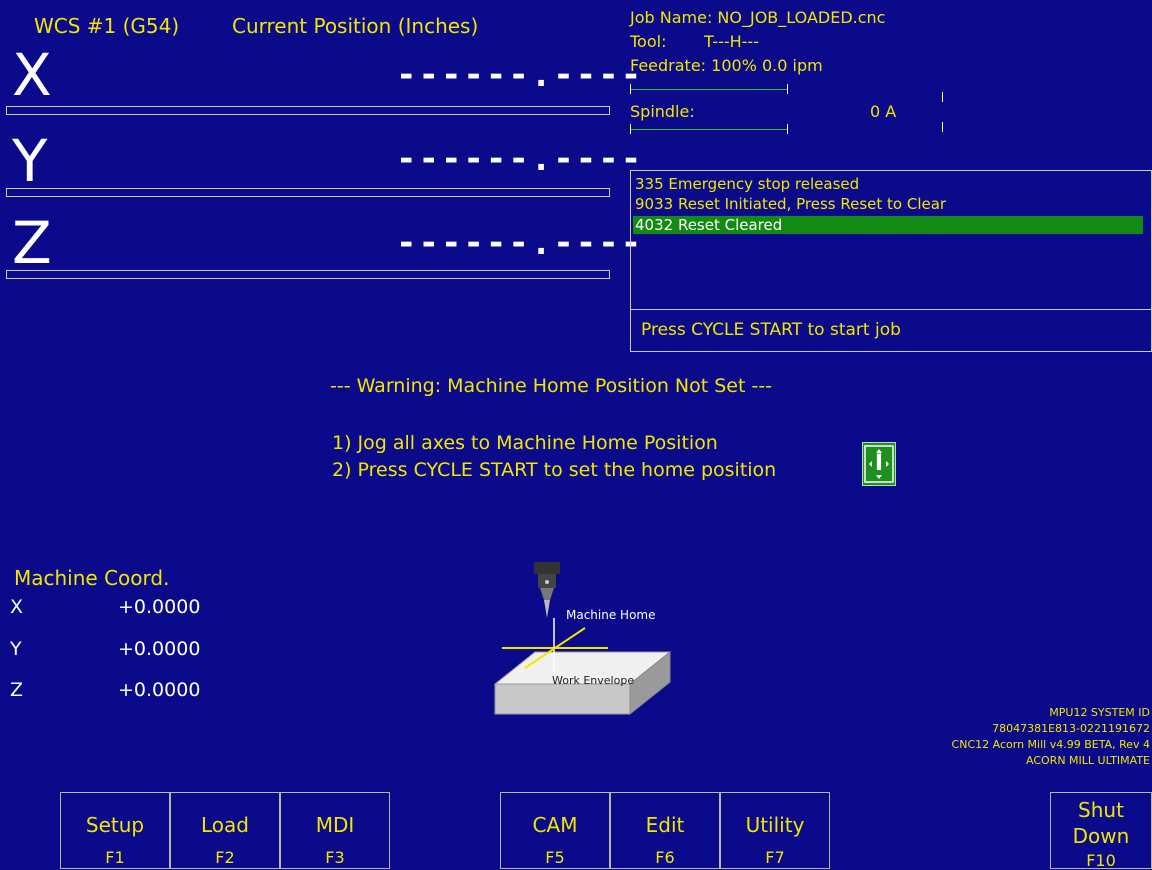 The image size is (1152, 870). Describe the element at coordinates (1101, 836) in the screenshot. I see `shutdown-label-line2: Down` at that location.